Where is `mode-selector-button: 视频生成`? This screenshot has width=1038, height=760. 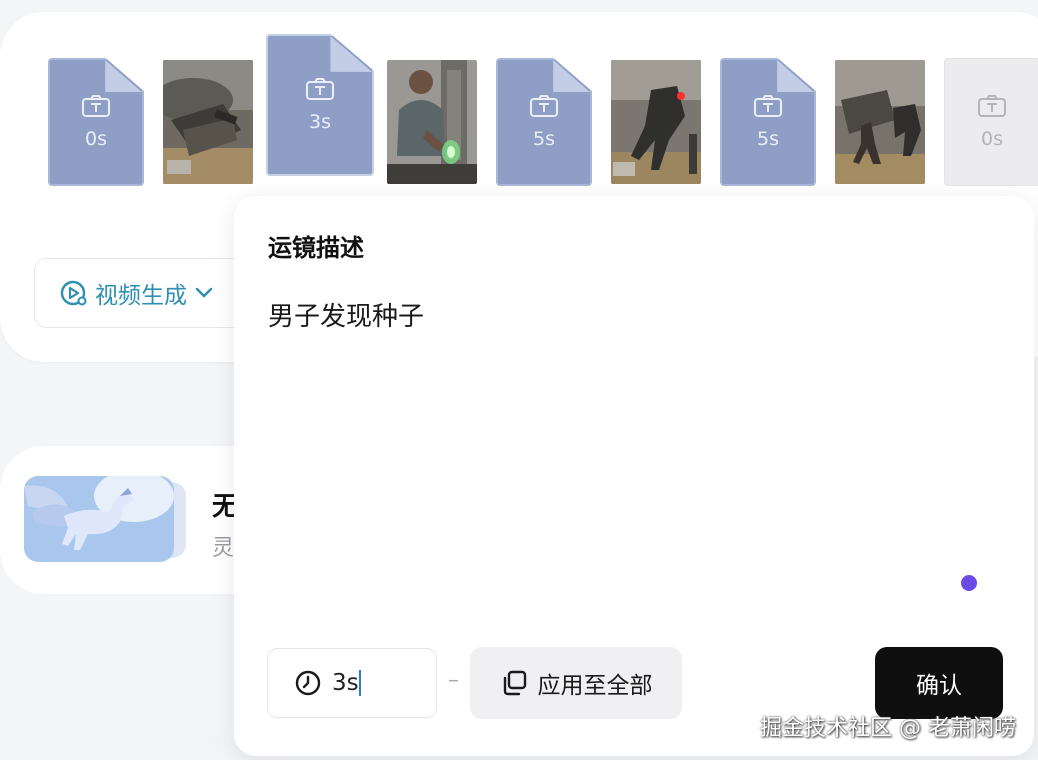
mode-selector-button: 视频生成 is located at coordinates (149, 293).